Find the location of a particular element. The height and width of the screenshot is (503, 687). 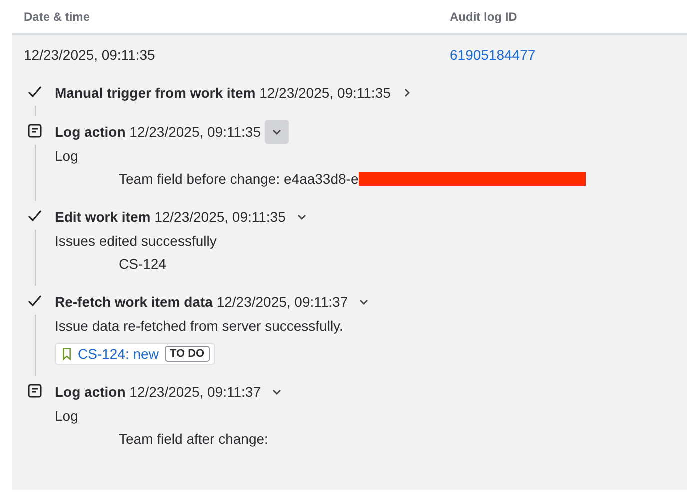

bookmark-icon is located at coordinates (67, 354).